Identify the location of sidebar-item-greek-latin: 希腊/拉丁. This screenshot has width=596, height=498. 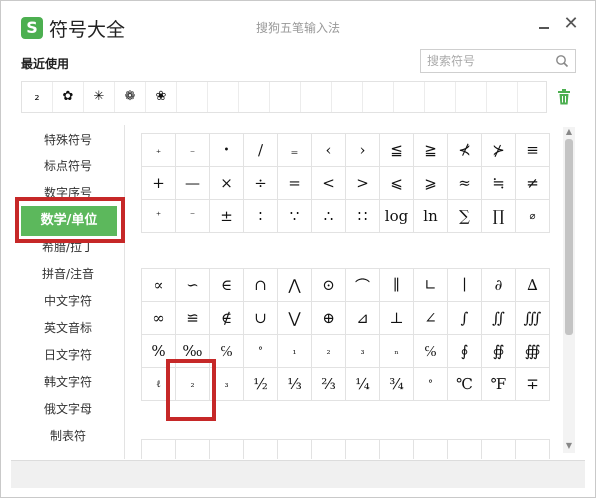
(68, 247).